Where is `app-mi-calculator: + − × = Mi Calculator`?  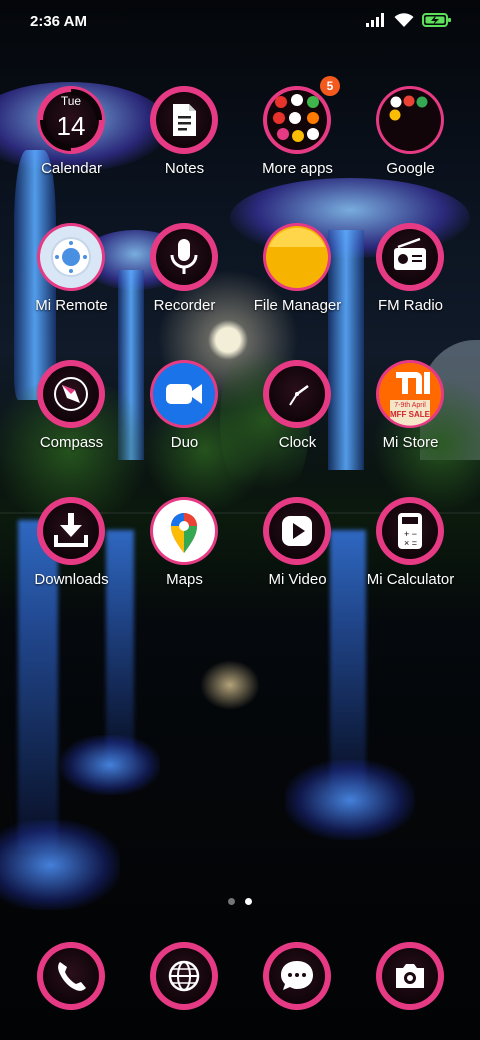
app-mi-calculator: + − × = Mi Calculator is located at coordinates (410, 555).